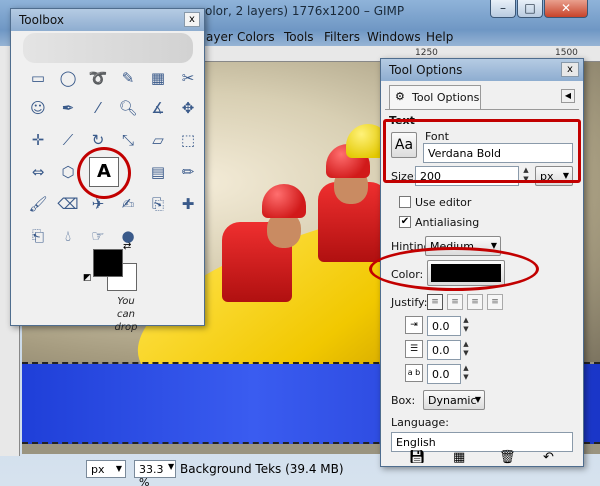 This screenshot has width=600, height=486. Describe the element at coordinates (414, 373) in the screenshot. I see `letter-spacing-icon: a b` at that location.